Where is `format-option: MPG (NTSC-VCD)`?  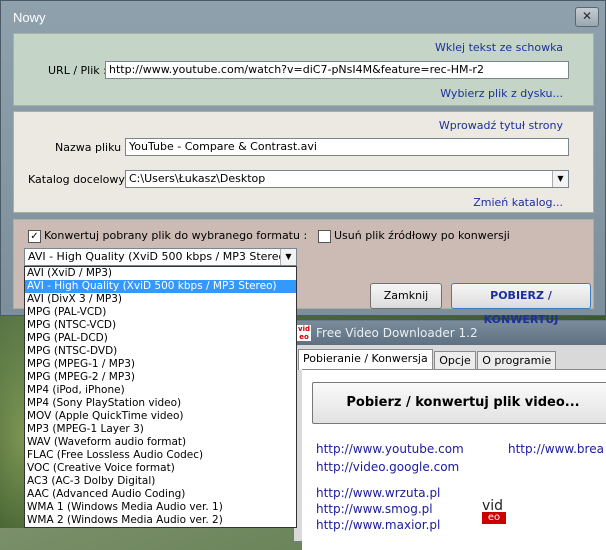
format-option: MPG (NTSC-VCD) is located at coordinates (160, 325).